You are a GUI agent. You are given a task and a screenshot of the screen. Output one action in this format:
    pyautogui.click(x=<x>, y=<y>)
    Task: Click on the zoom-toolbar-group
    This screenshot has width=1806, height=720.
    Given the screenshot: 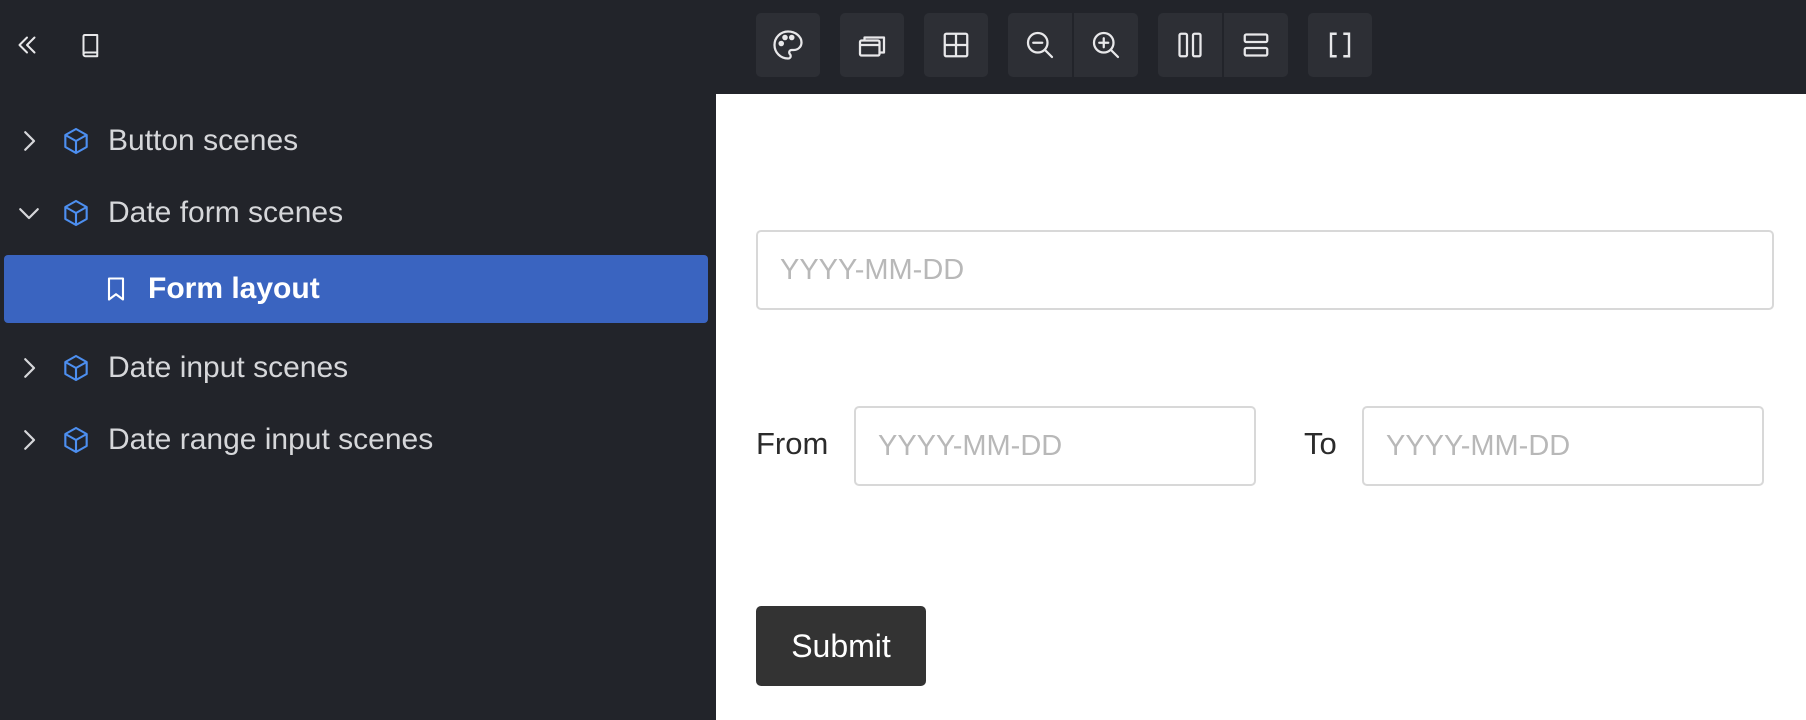 What is the action you would take?
    pyautogui.click(x=1073, y=45)
    